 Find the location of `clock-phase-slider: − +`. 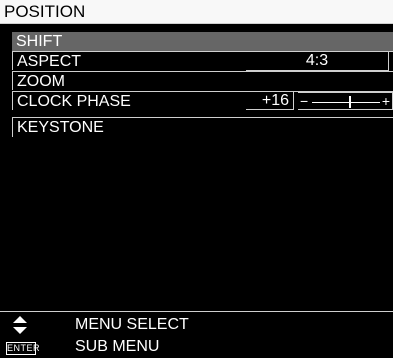

clock-phase-slider: − + is located at coordinates (345, 101).